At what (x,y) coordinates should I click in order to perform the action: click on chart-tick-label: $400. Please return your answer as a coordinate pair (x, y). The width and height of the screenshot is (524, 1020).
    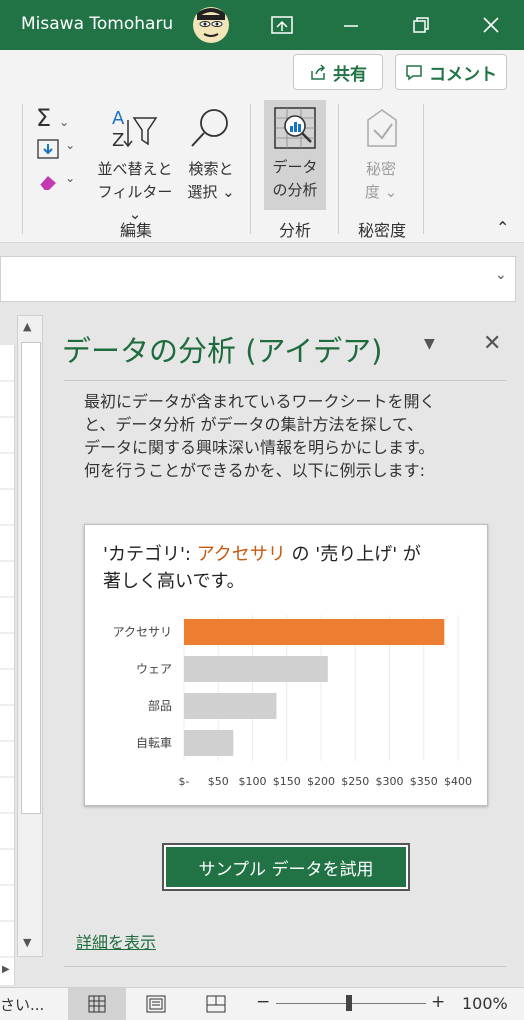
    Looking at the image, I should click on (458, 781).